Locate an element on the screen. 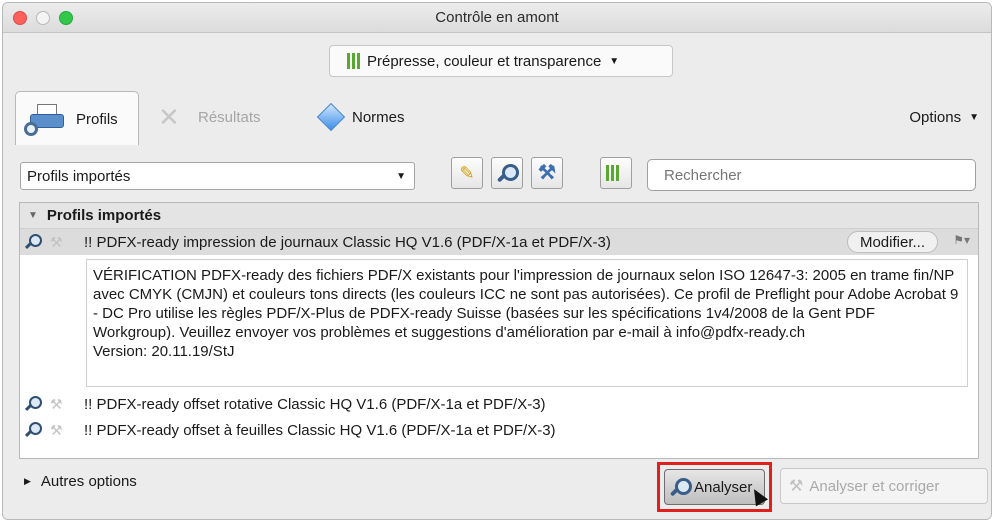 This screenshot has height=525, width=995. highlight-box: Analyser is located at coordinates (714, 487).